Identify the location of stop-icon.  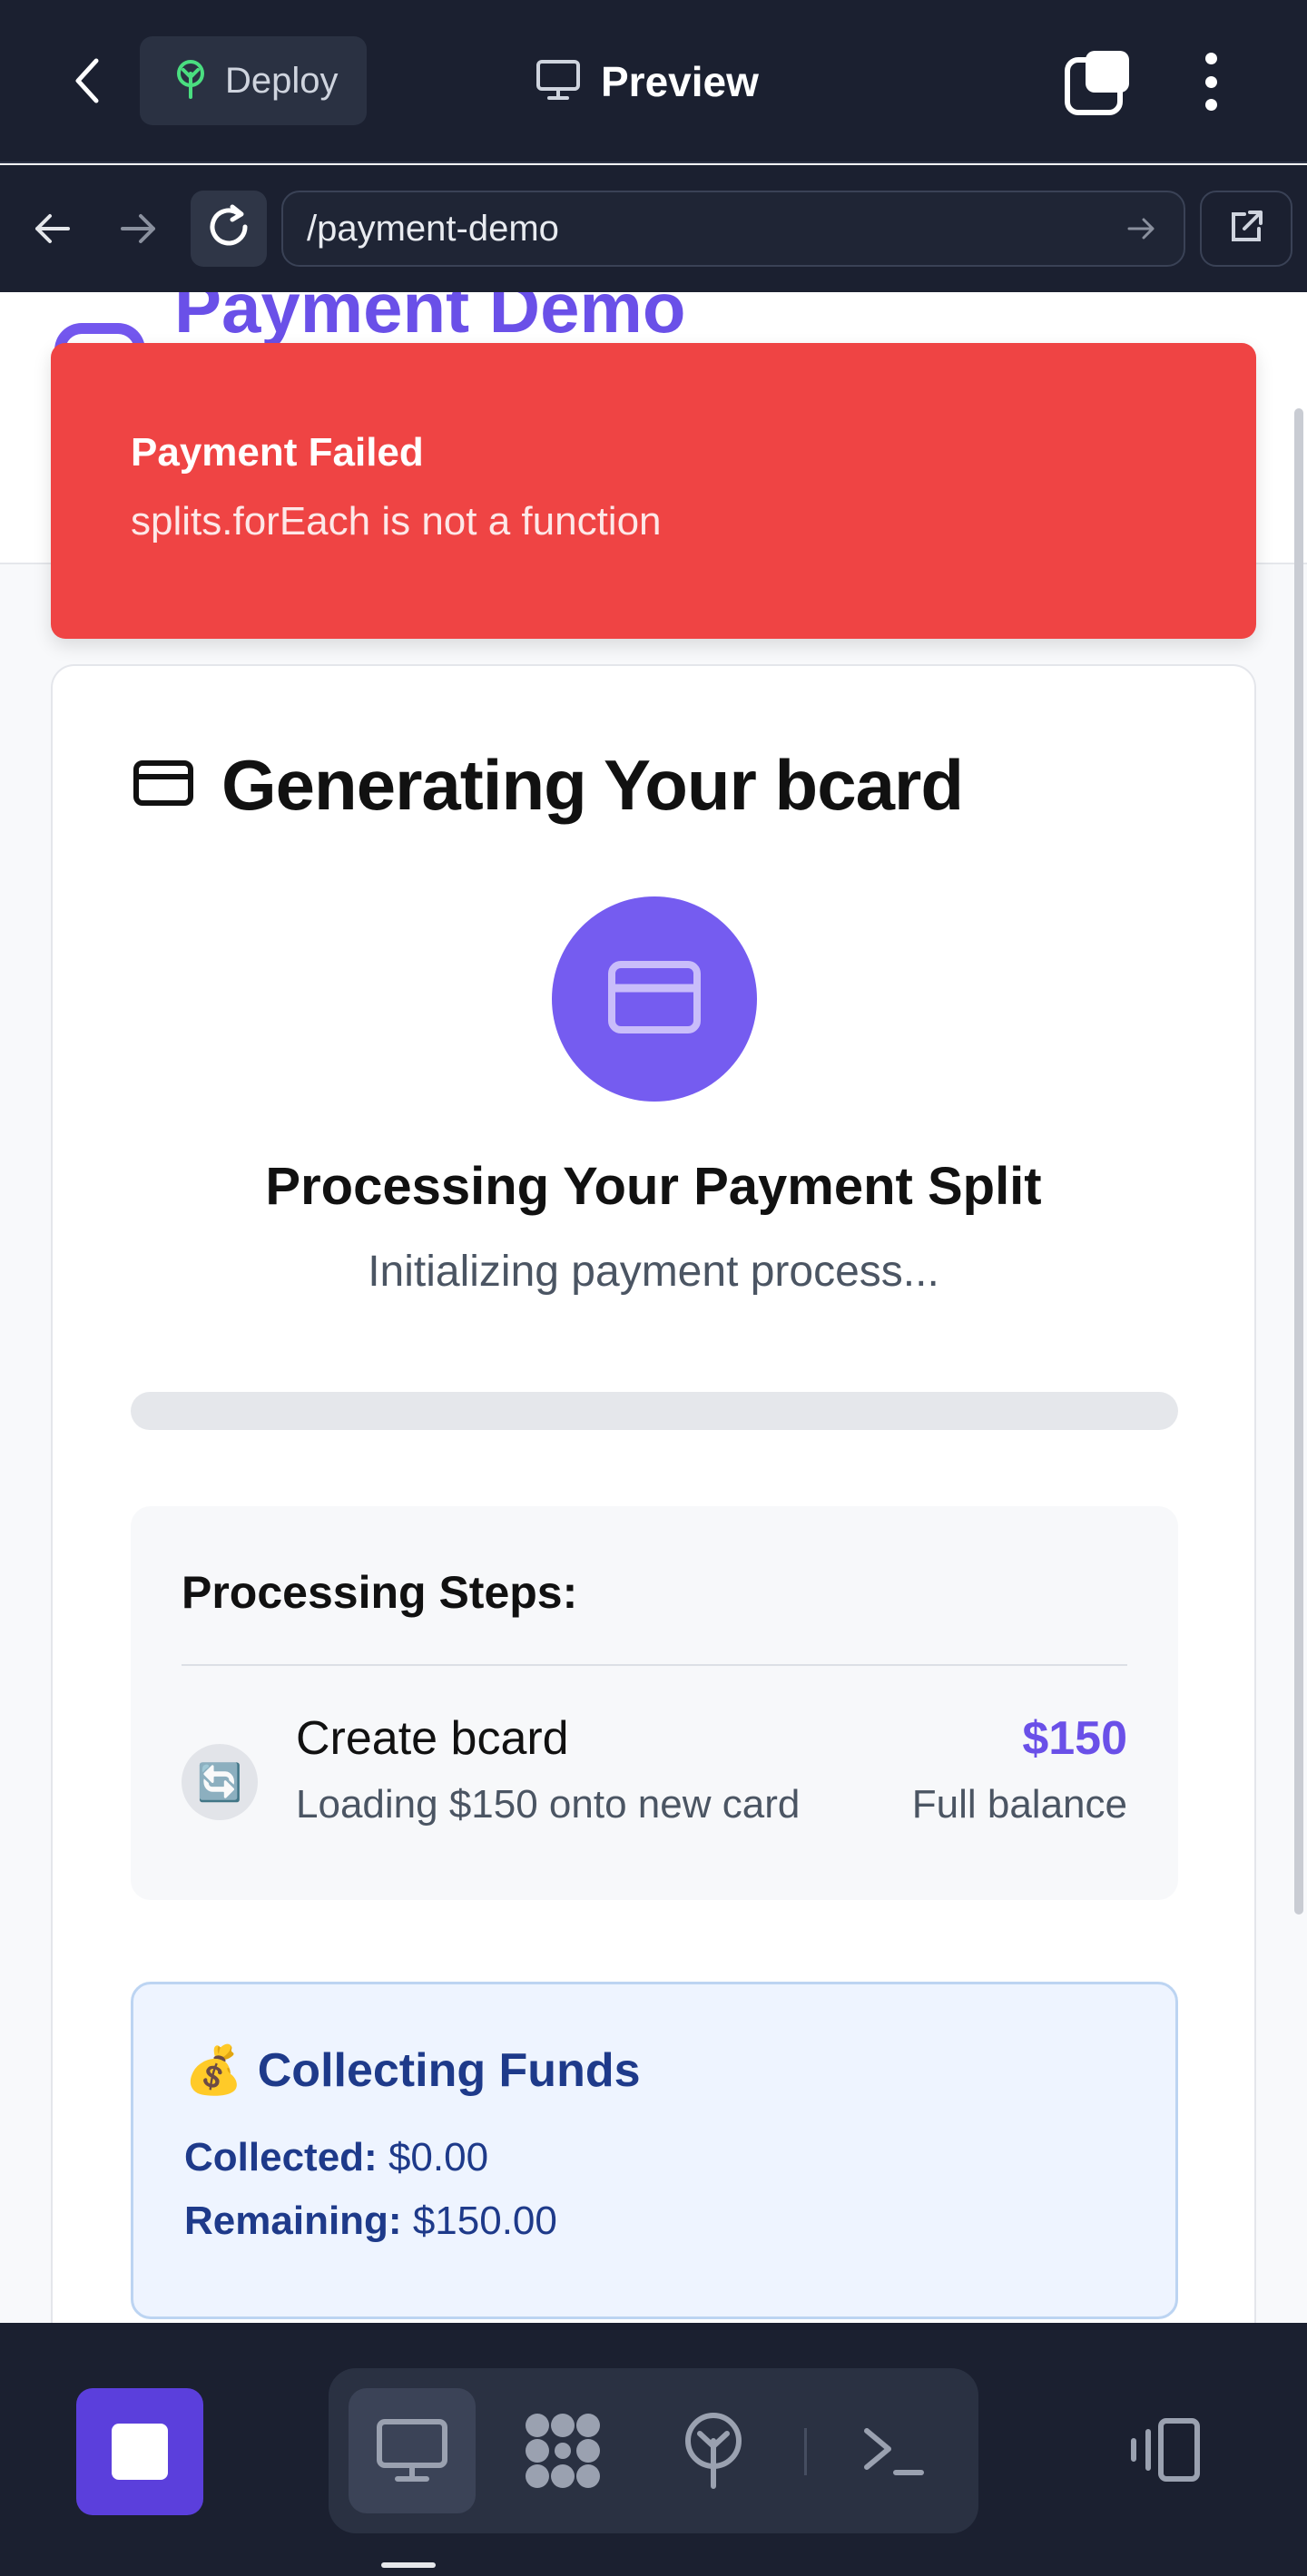
(140, 2452).